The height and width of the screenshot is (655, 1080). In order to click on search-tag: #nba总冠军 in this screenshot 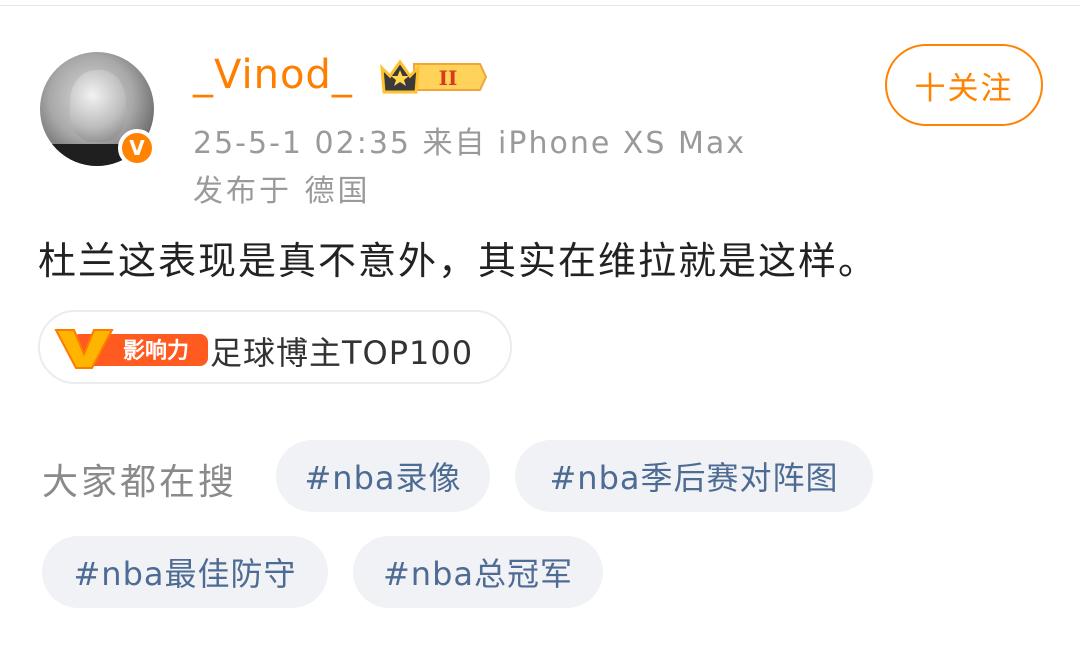, I will do `click(478, 572)`.